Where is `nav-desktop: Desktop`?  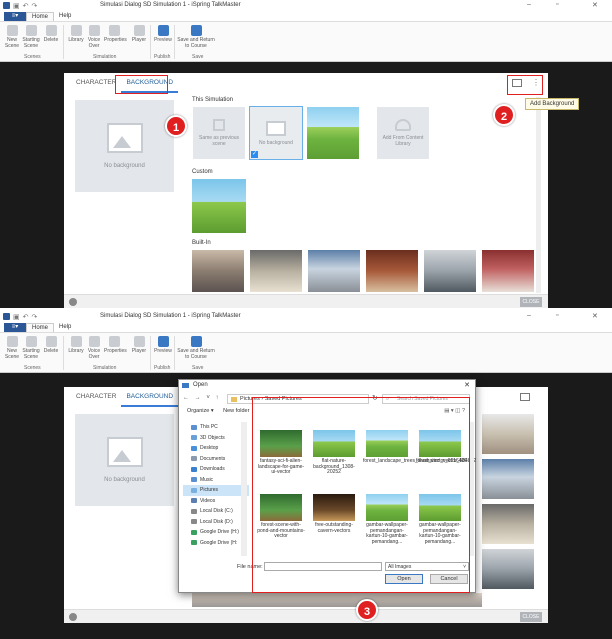
nav-desktop: Desktop is located at coordinates (216, 448).